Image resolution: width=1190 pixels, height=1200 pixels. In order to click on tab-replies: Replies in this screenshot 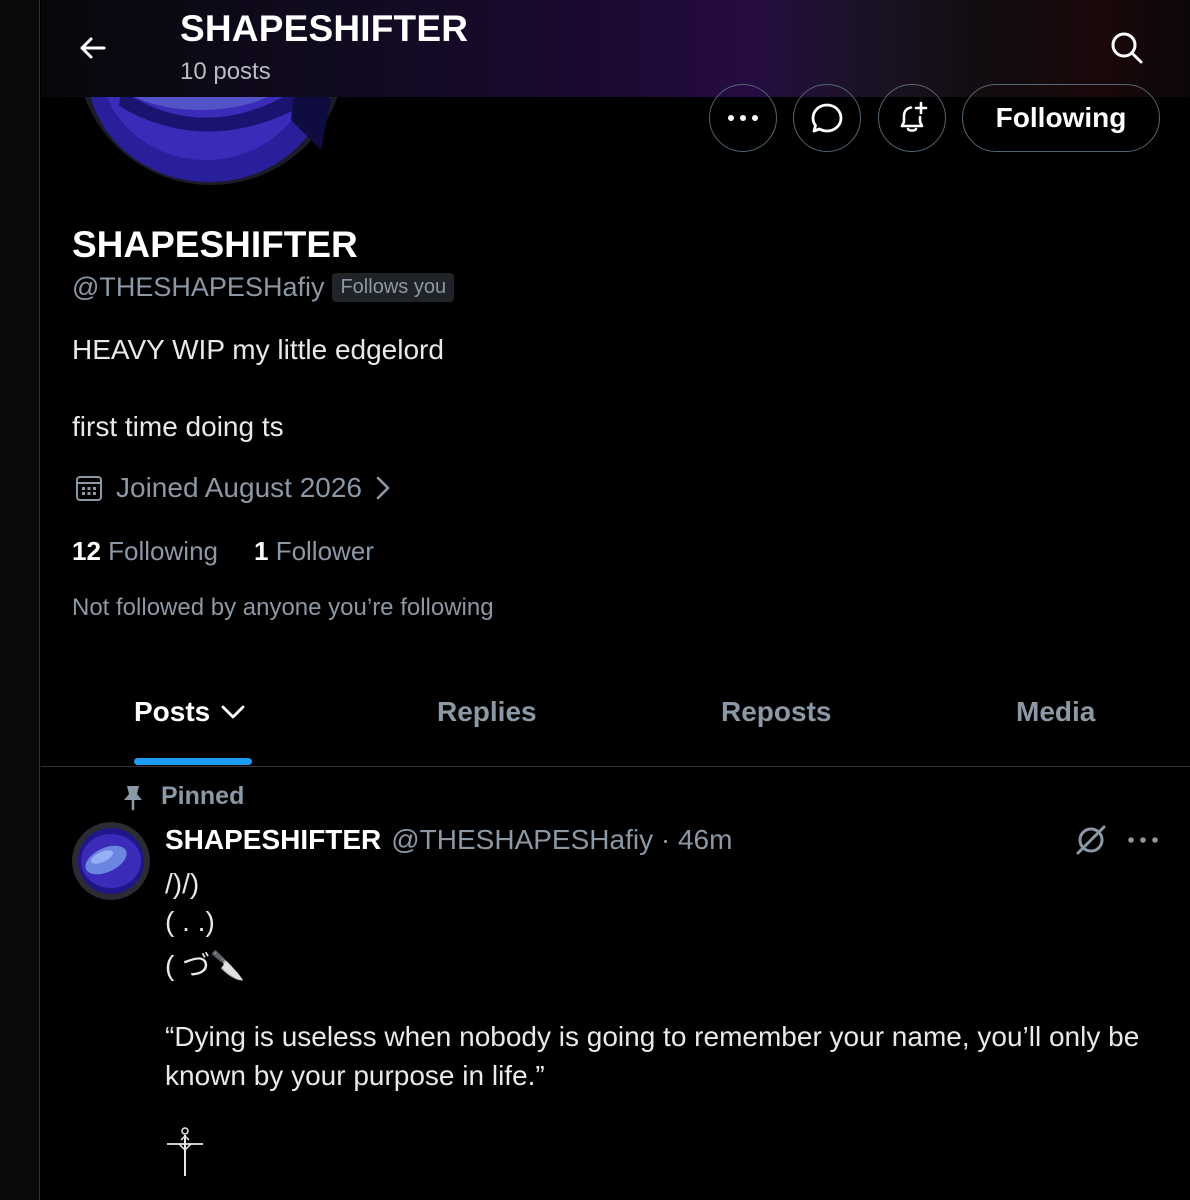, I will do `click(487, 712)`.